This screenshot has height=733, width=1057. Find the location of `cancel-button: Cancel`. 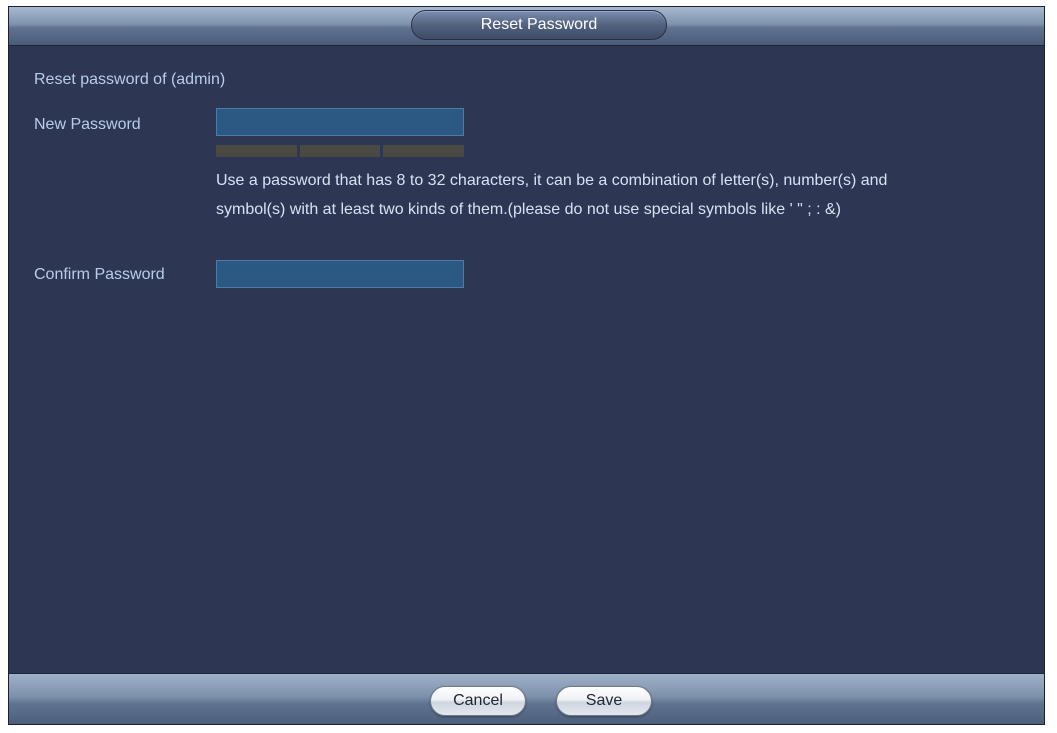

cancel-button: Cancel is located at coordinates (478, 701).